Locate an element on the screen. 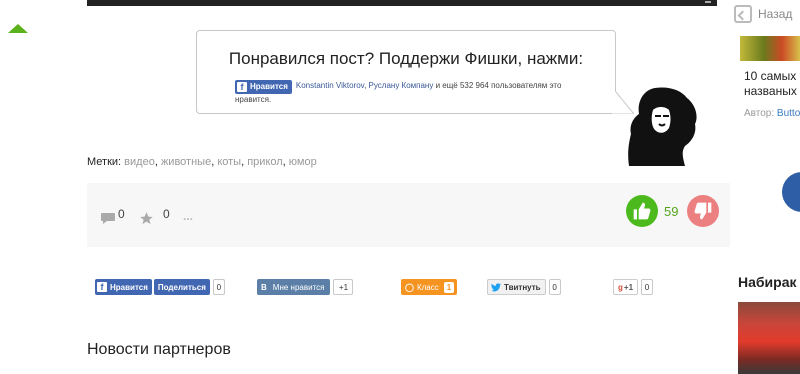 The image size is (800, 374). comment-icon is located at coordinates (108, 218).